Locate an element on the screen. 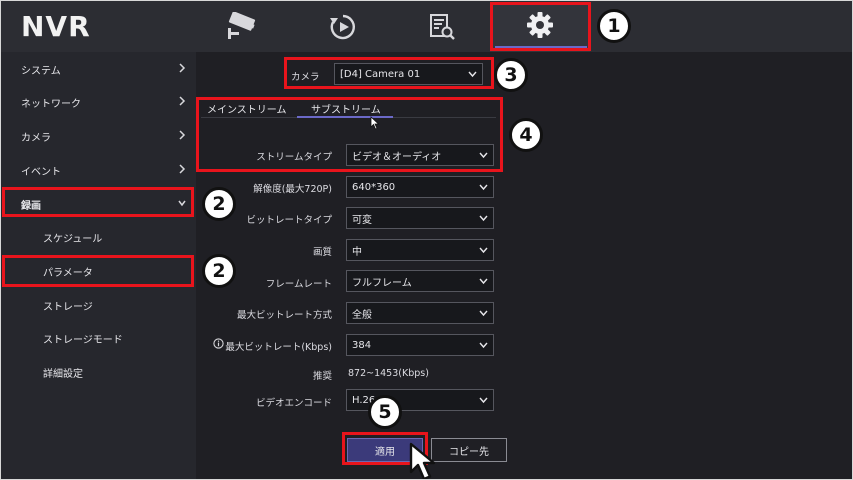  sidebar-item-label: カメラ is located at coordinates (36, 138).